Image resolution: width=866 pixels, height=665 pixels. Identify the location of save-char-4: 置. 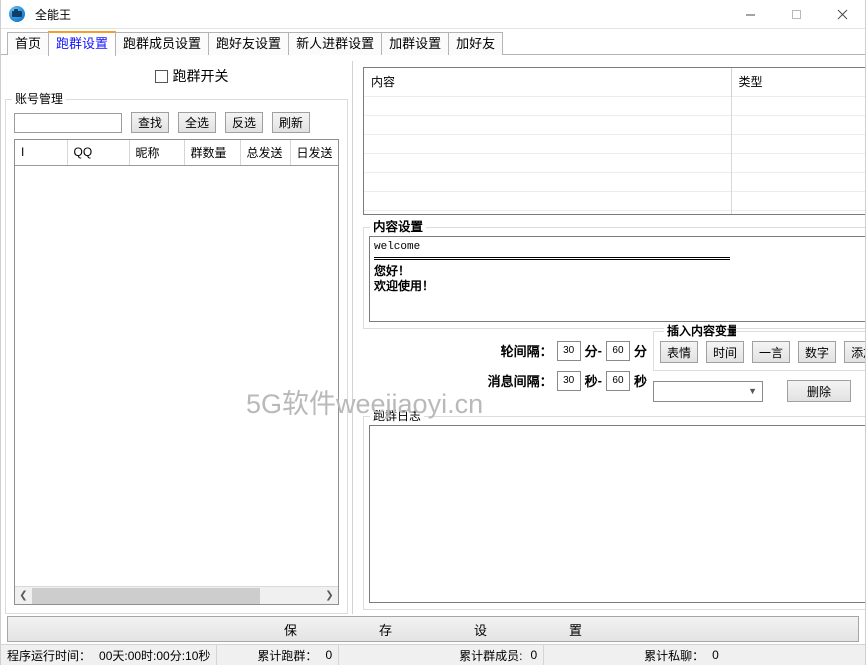
(576, 630).